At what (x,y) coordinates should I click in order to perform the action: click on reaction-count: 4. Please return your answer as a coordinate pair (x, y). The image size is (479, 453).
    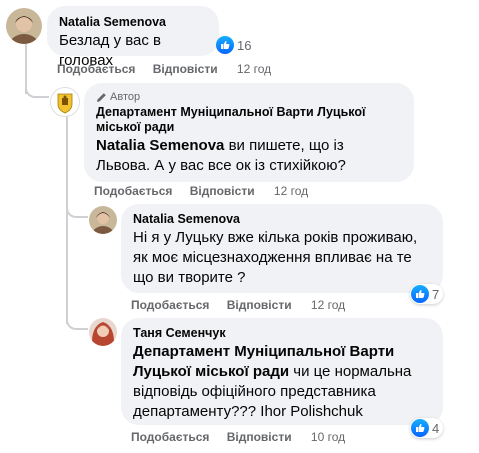
    Looking at the image, I should click on (427, 428).